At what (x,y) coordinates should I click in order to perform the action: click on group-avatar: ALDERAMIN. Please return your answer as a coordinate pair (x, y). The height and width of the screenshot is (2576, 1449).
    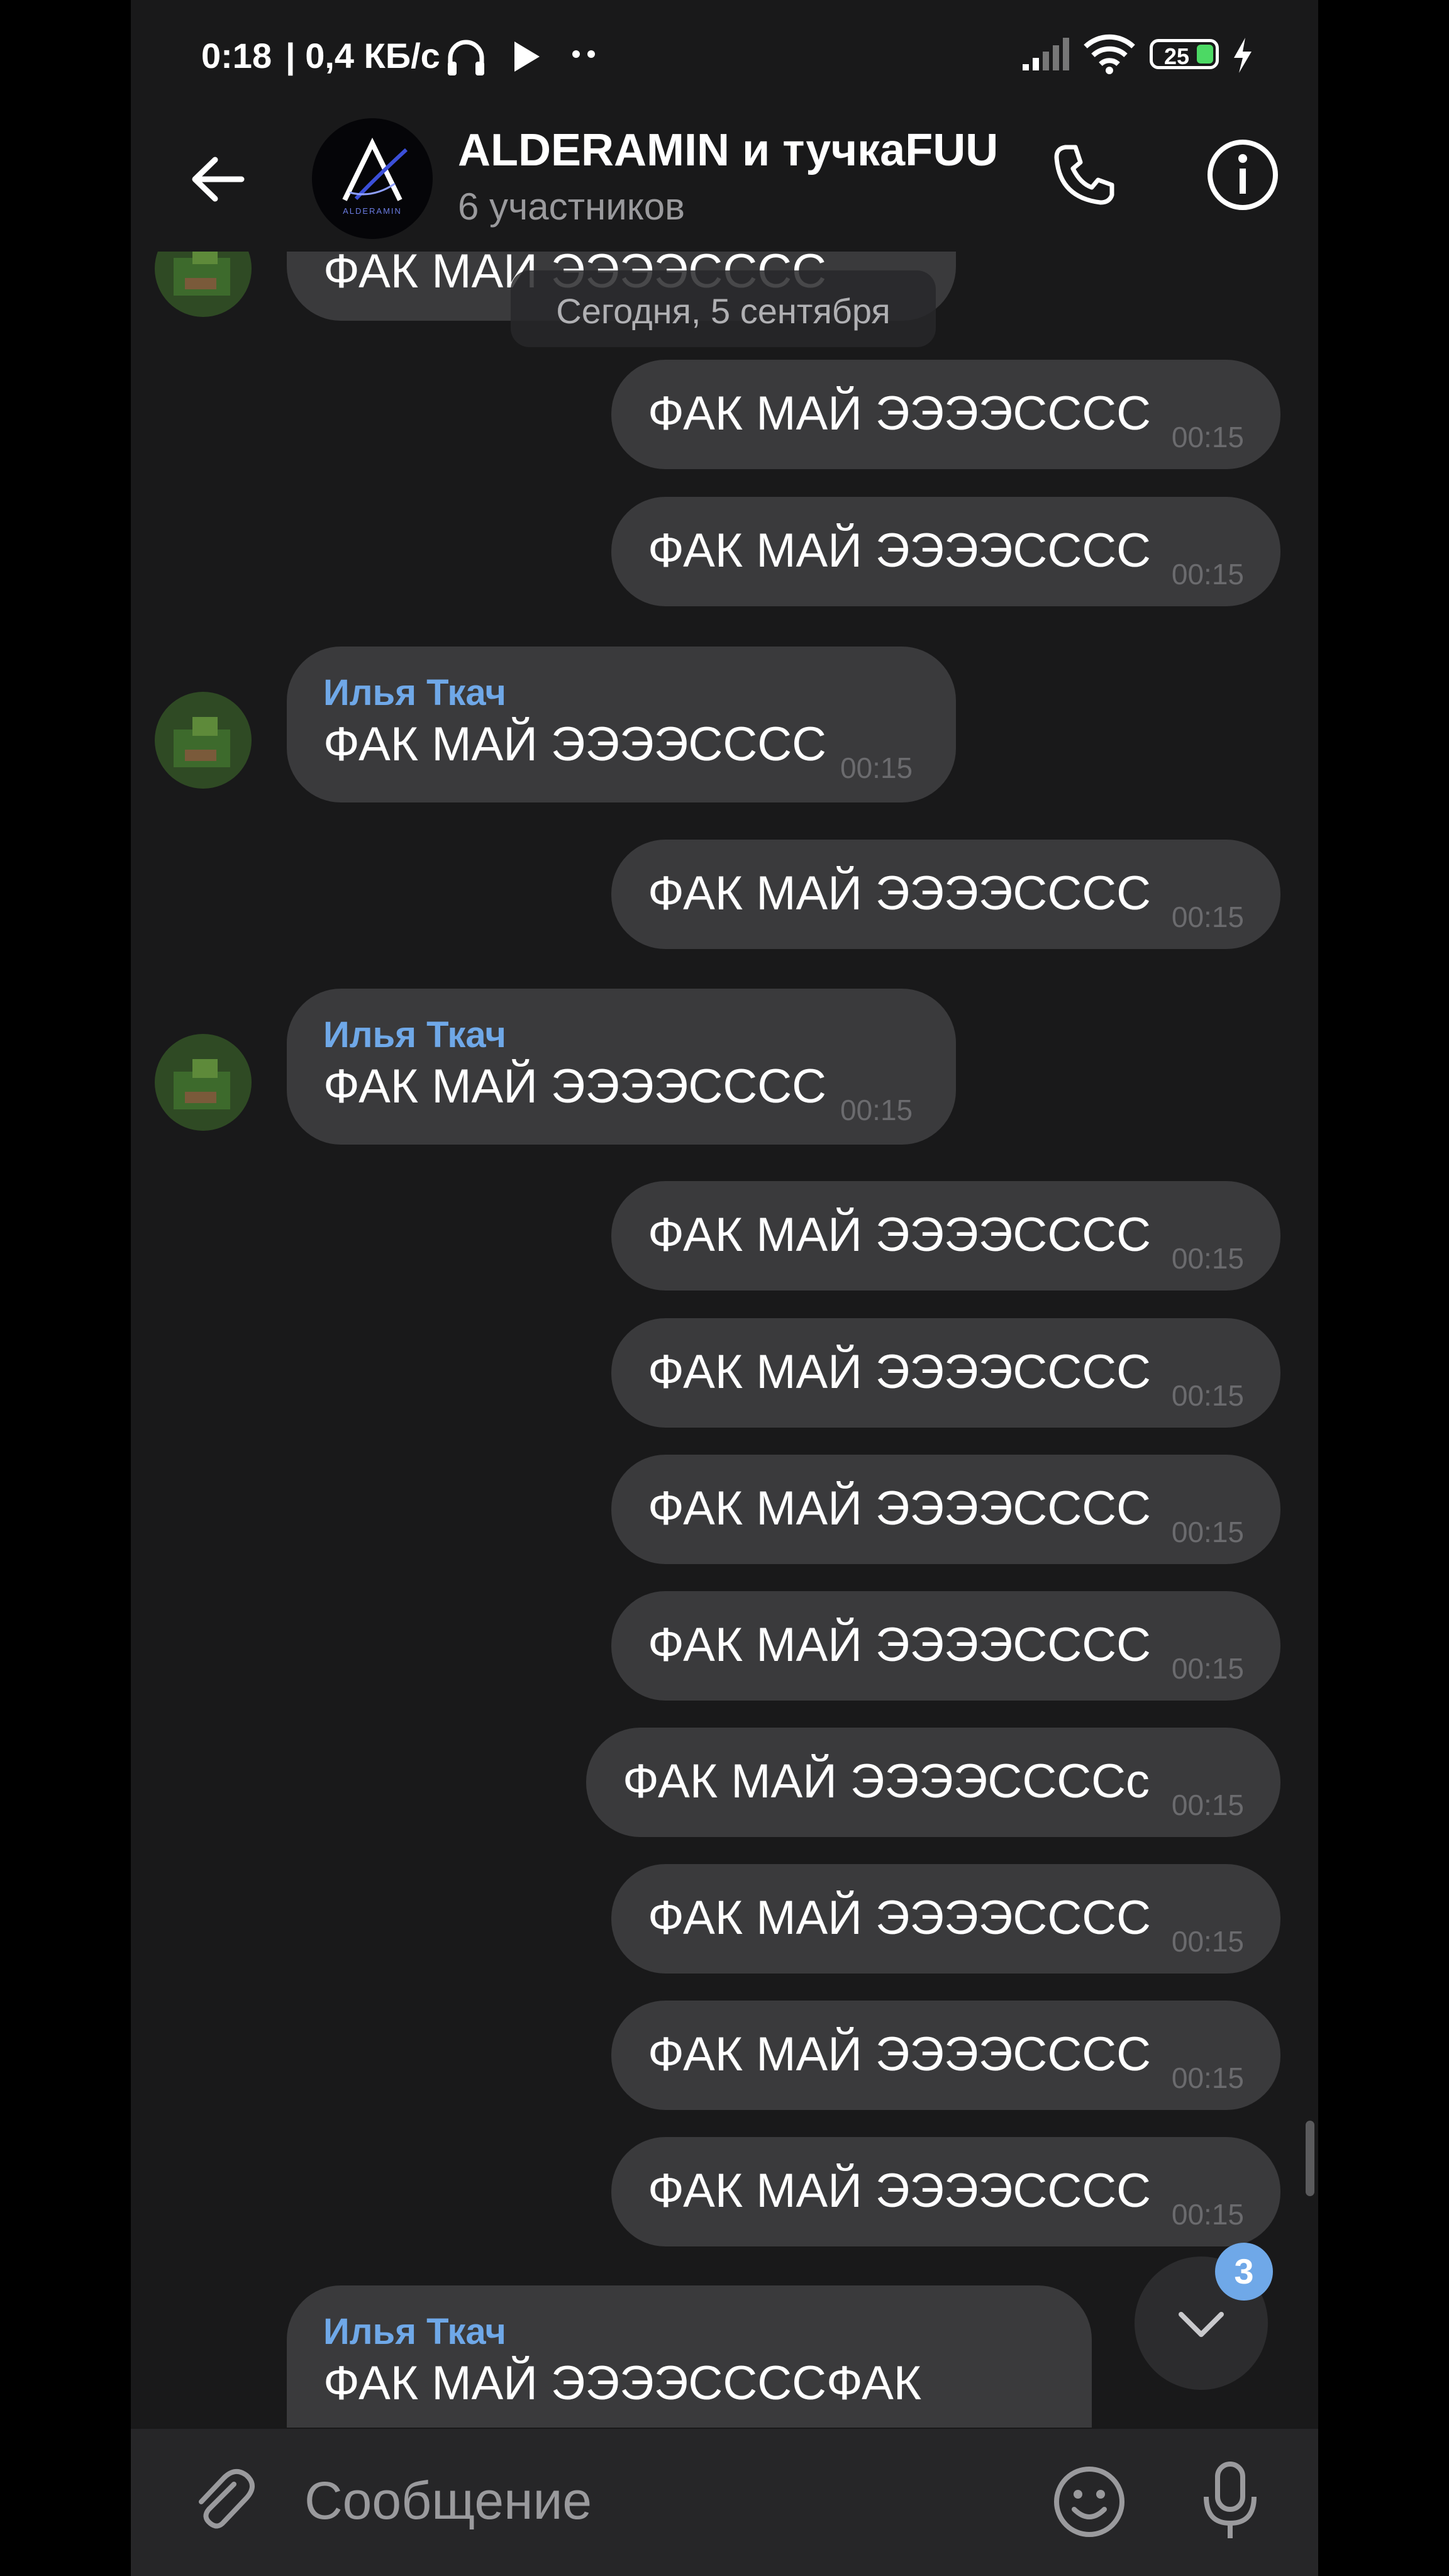
    Looking at the image, I should click on (372, 178).